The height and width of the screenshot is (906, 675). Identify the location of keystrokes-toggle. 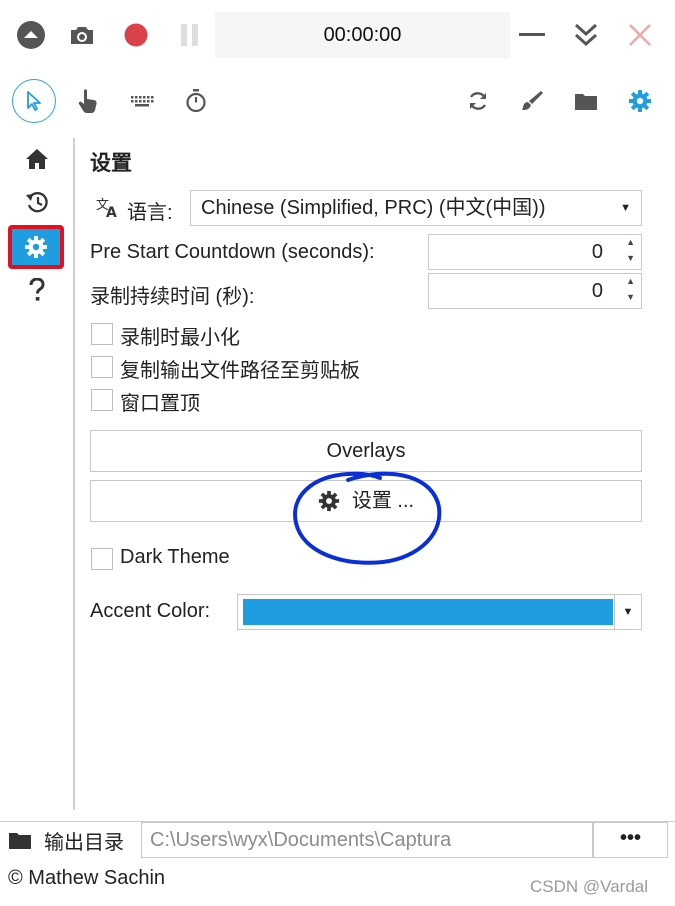
(142, 101).